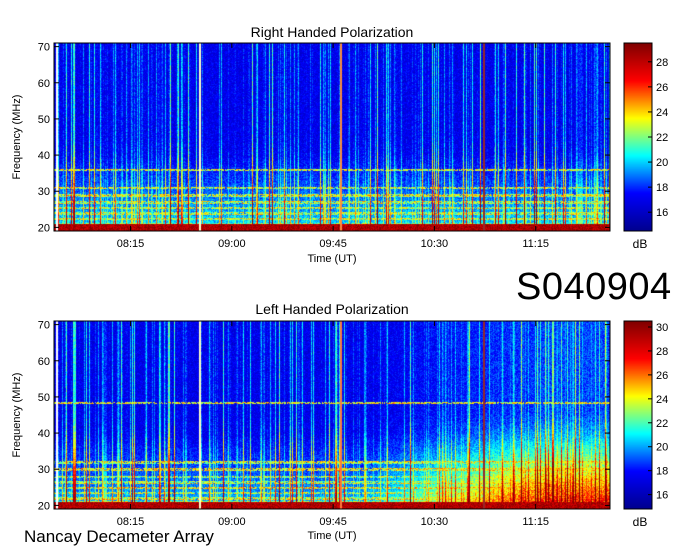  What do you see at coordinates (131, 244) in the screenshot?
I see `x-tick-label: 08:15` at bounding box center [131, 244].